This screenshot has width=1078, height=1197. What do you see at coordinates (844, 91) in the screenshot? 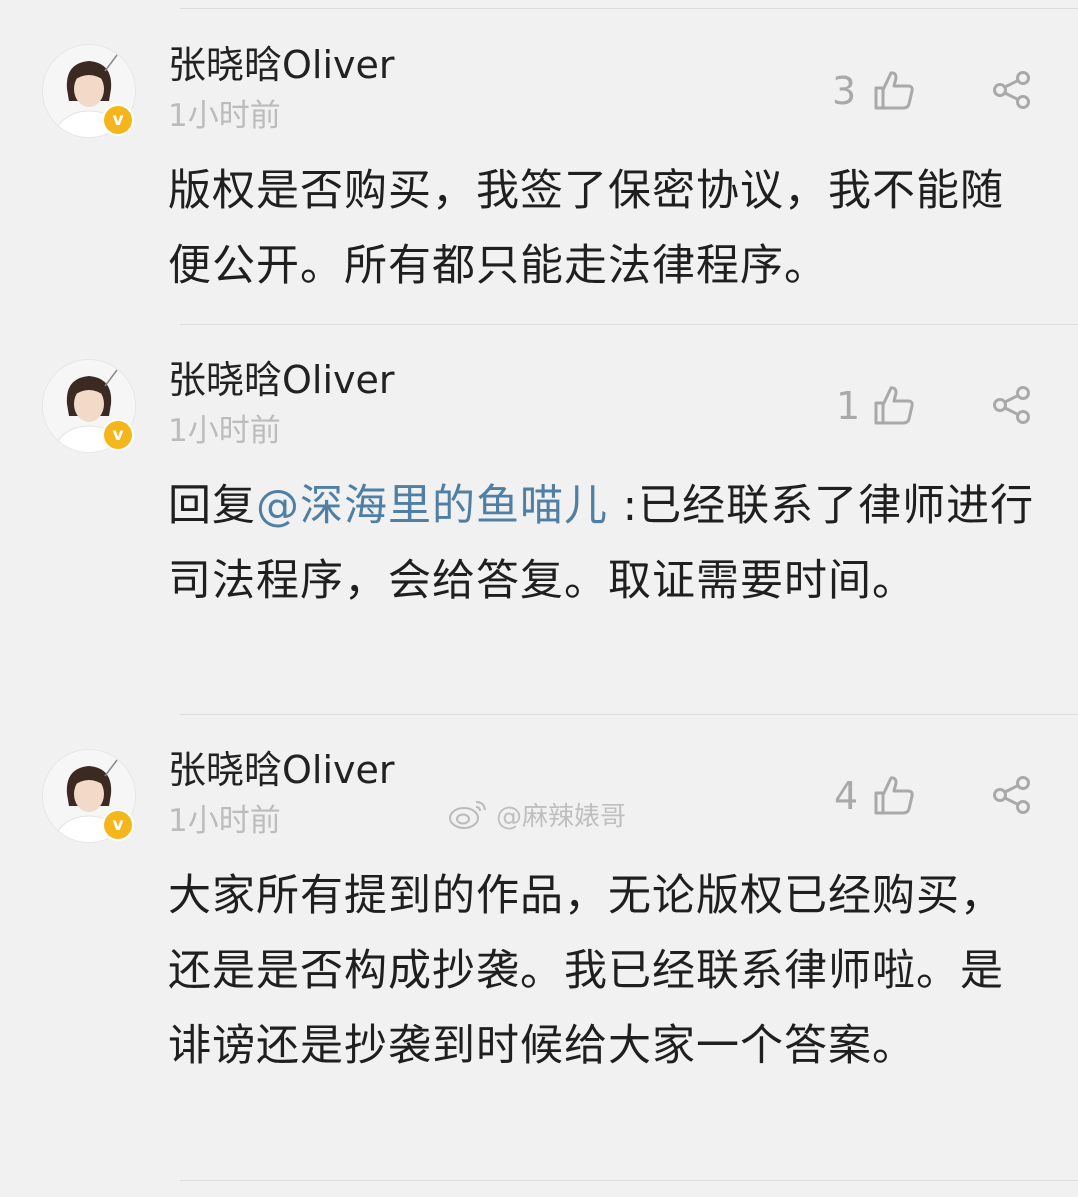
I see `like-count: 3` at bounding box center [844, 91].